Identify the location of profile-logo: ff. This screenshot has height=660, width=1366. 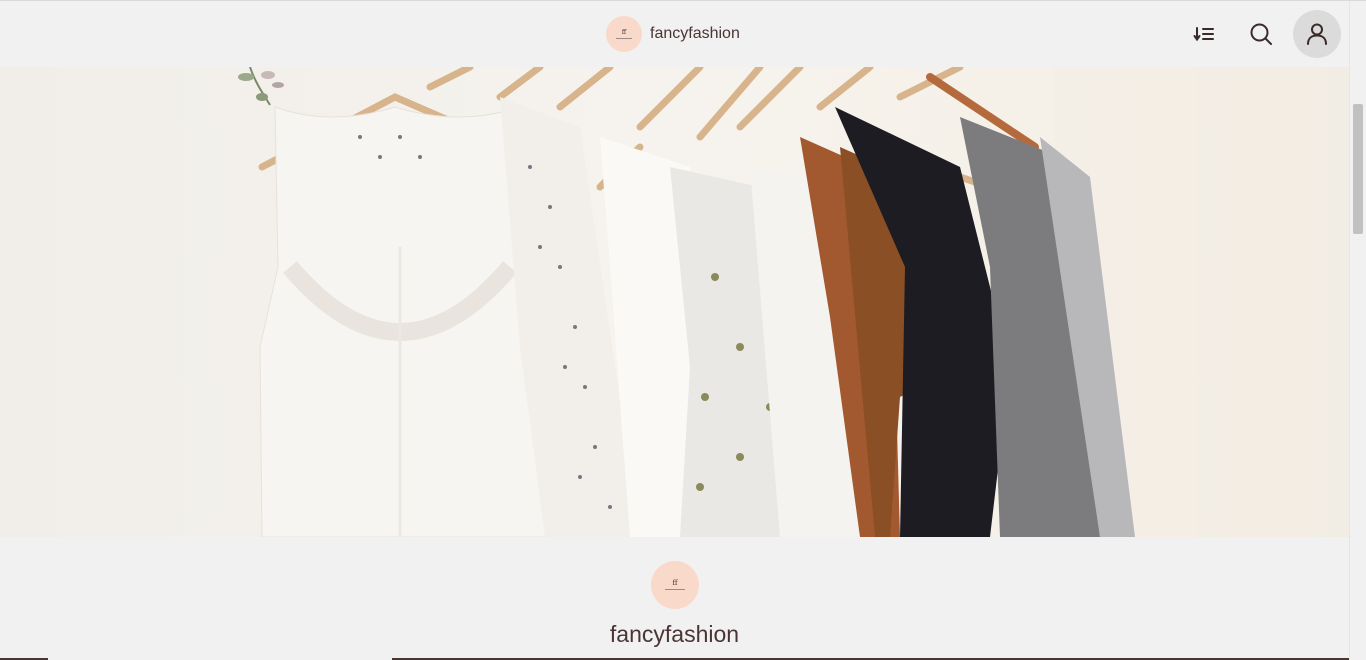
(675, 585).